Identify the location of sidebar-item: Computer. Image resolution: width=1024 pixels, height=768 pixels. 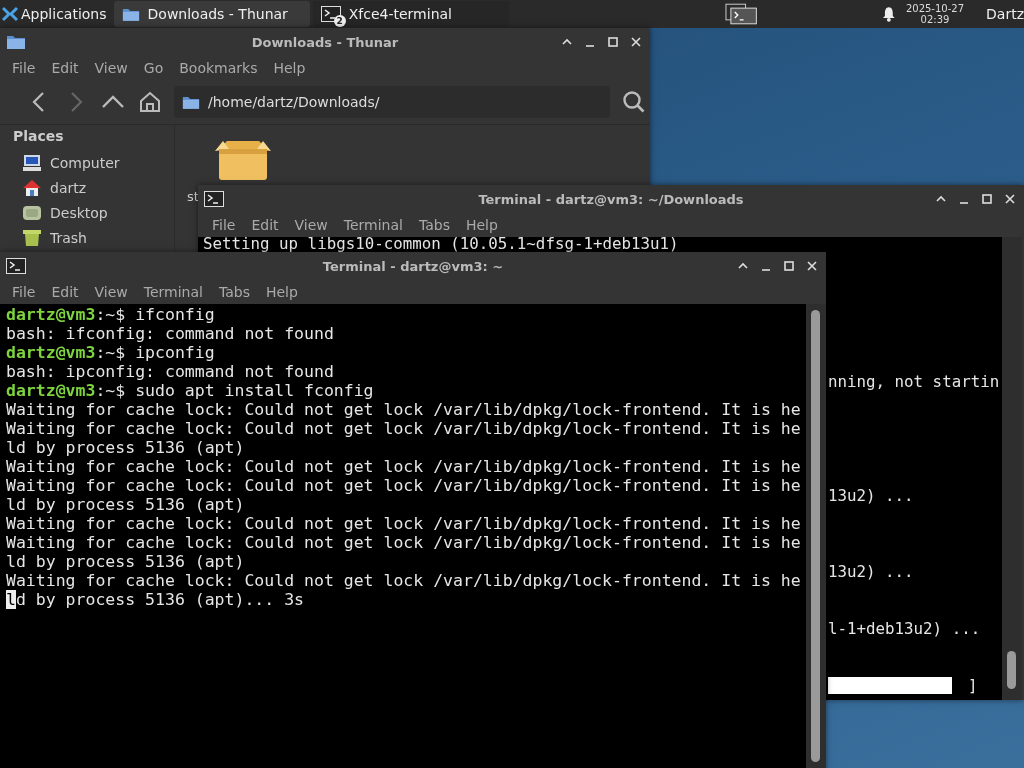
(93, 162).